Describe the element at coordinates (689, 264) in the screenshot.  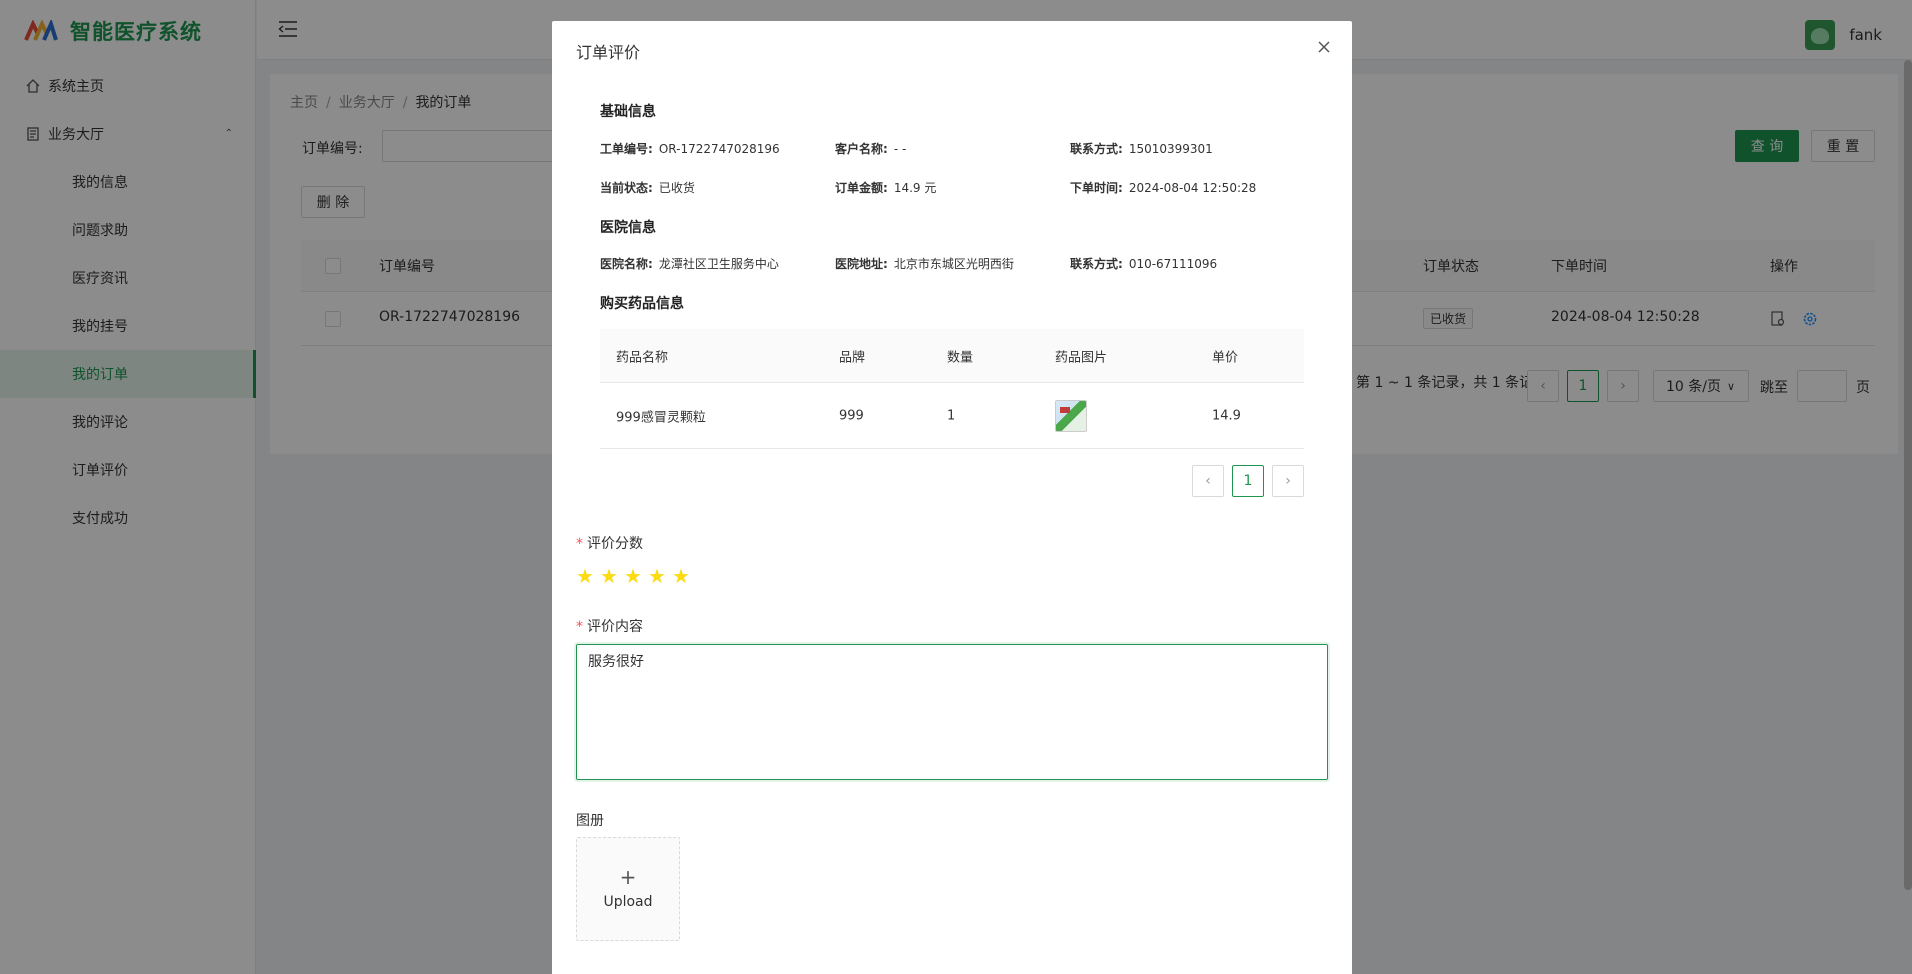
I see `hospital-name: 医院名称: 龙潭社区卫生服务中心` at that location.